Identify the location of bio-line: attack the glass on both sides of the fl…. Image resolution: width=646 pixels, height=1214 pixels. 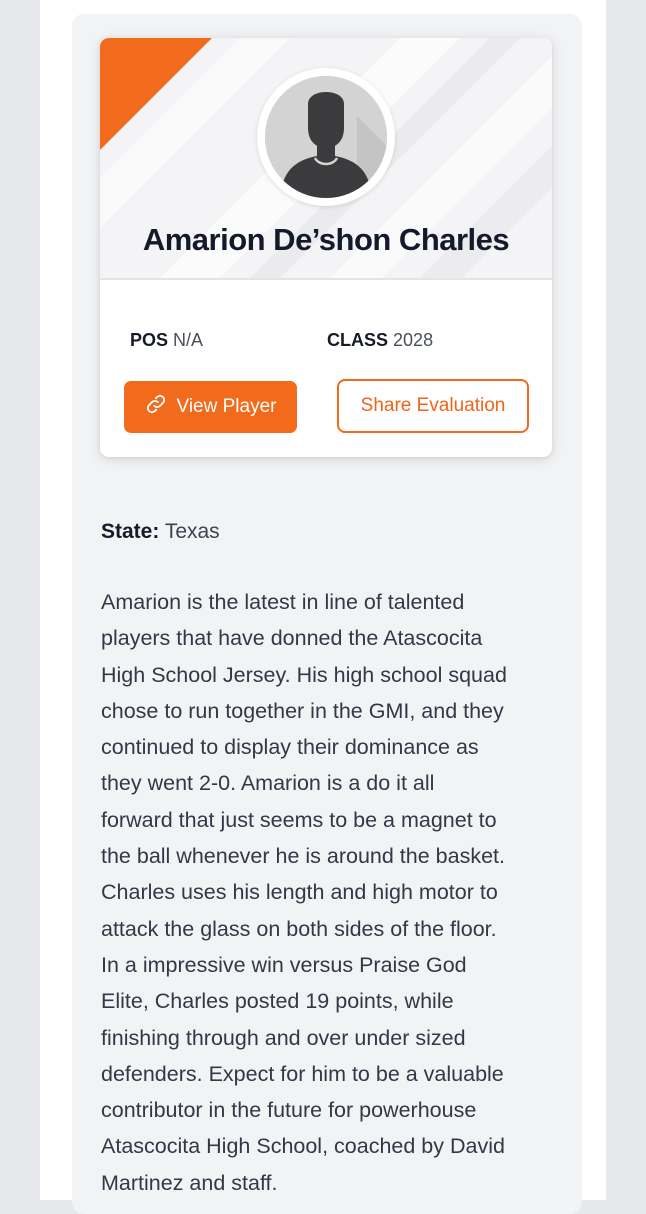
(299, 928).